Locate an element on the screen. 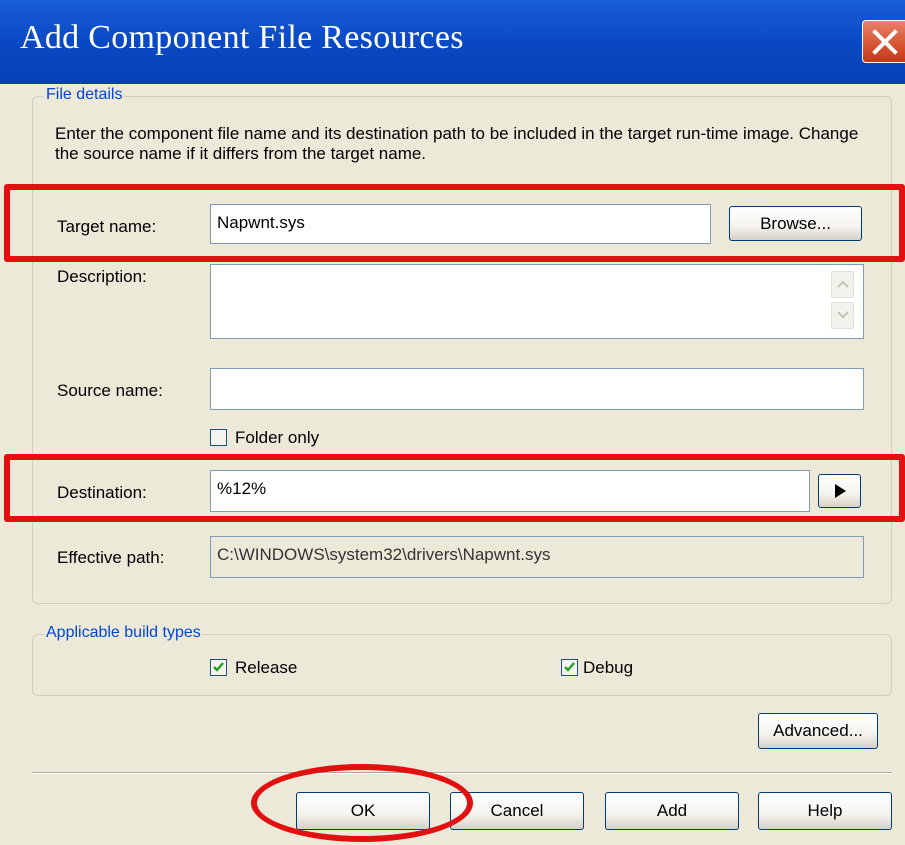 The height and width of the screenshot is (845, 905). close-icon is located at coordinates (885, 42).